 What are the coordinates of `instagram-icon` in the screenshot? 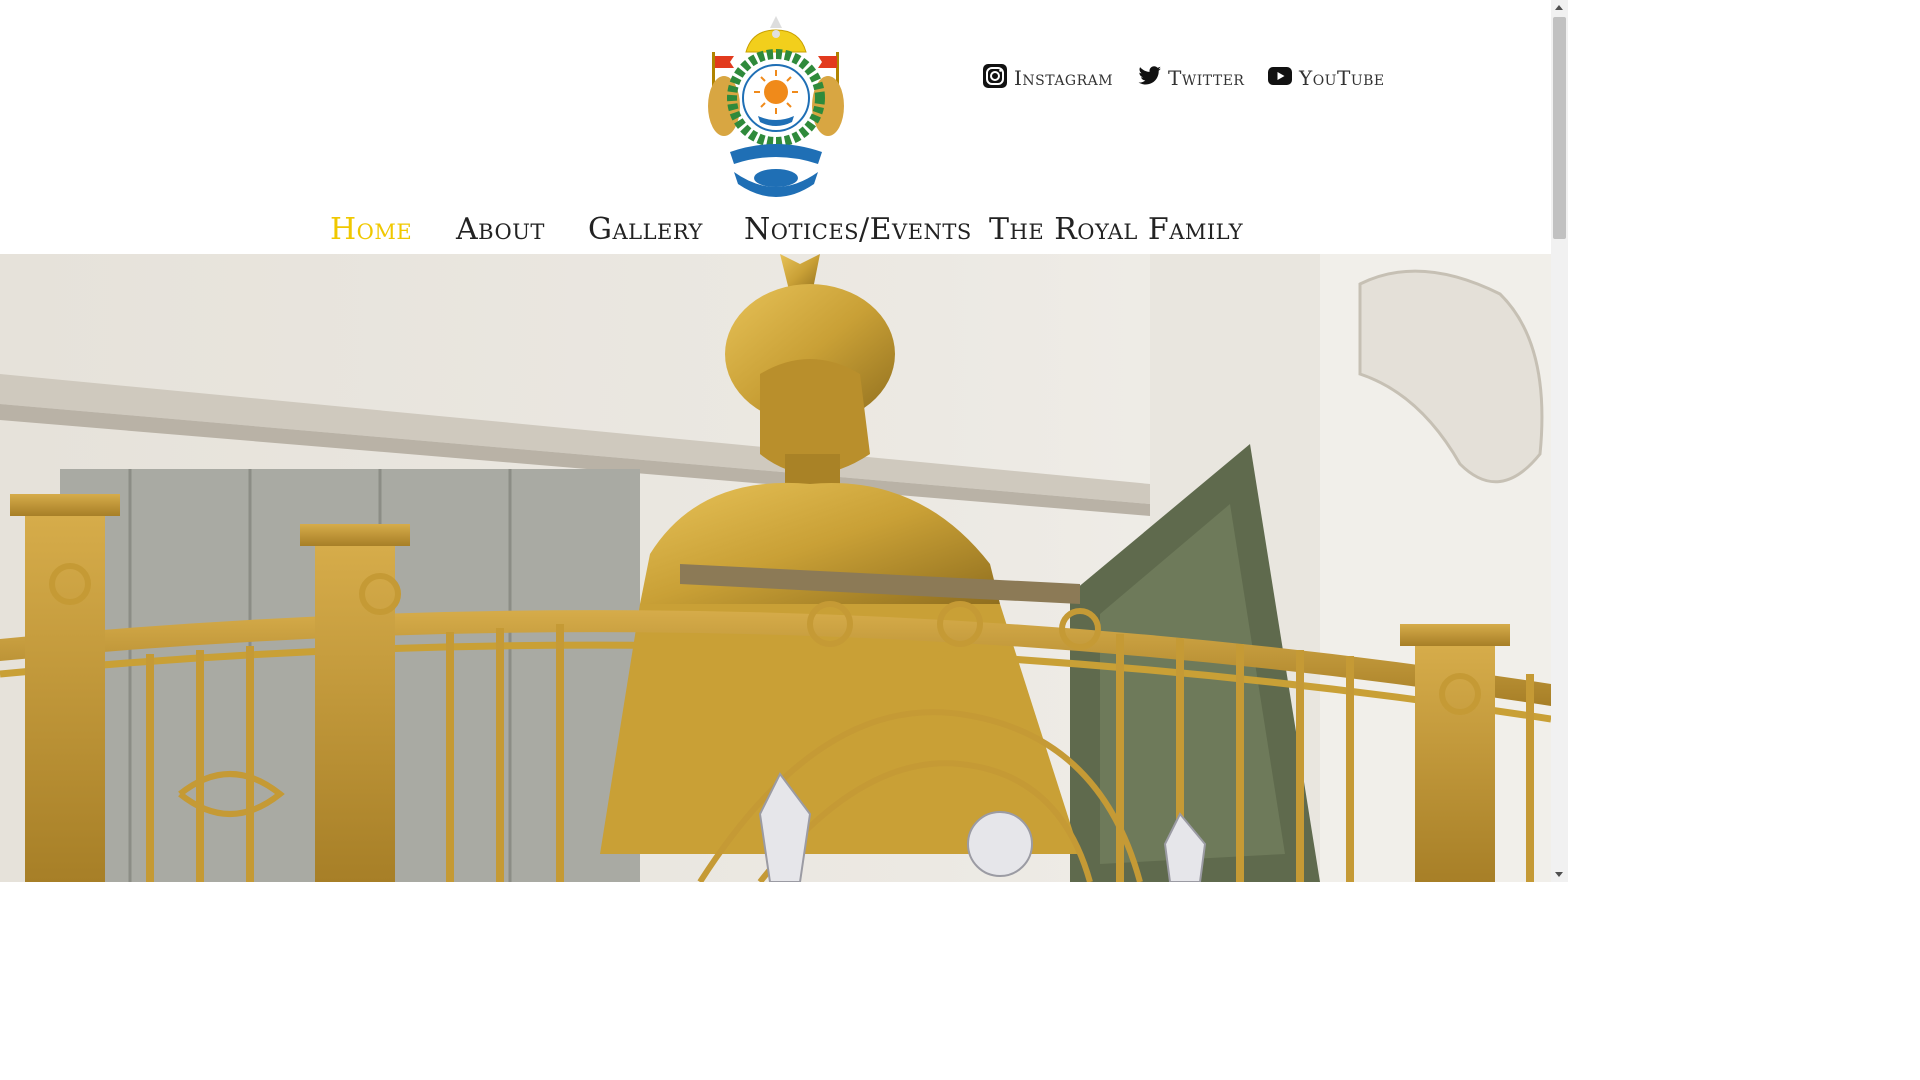 It's located at (995, 78).